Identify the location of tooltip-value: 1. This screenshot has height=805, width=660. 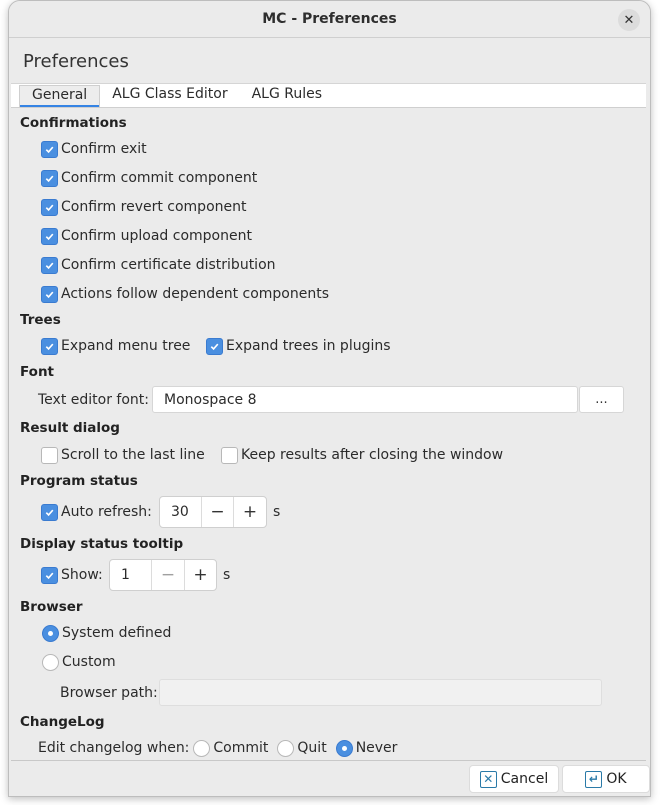
(131, 575).